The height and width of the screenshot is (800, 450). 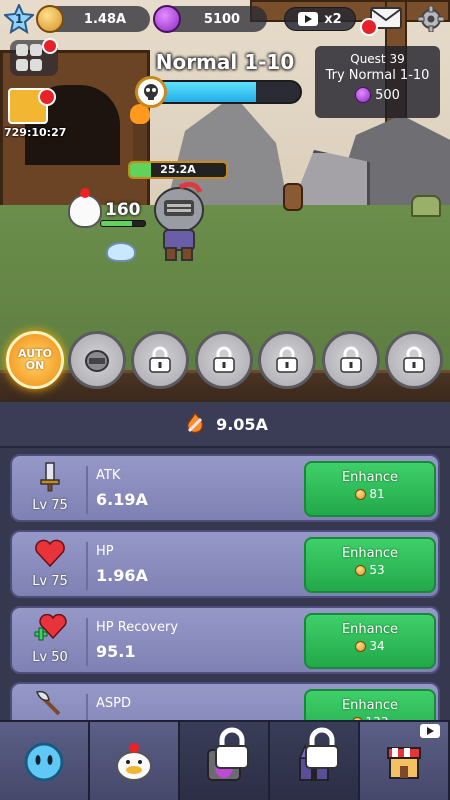 I want to click on event-timer: 729:10:27, so click(x=35, y=132).